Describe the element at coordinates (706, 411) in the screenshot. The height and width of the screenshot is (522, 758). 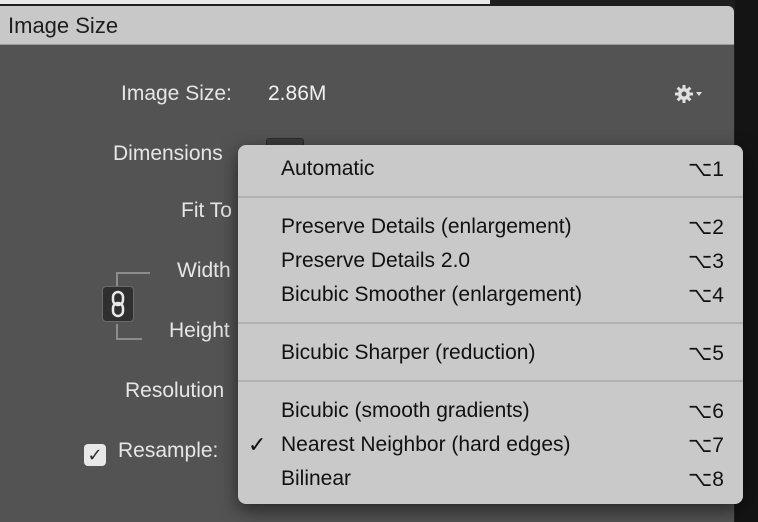
I see `menu-item-shortcut: ⌥6` at that location.